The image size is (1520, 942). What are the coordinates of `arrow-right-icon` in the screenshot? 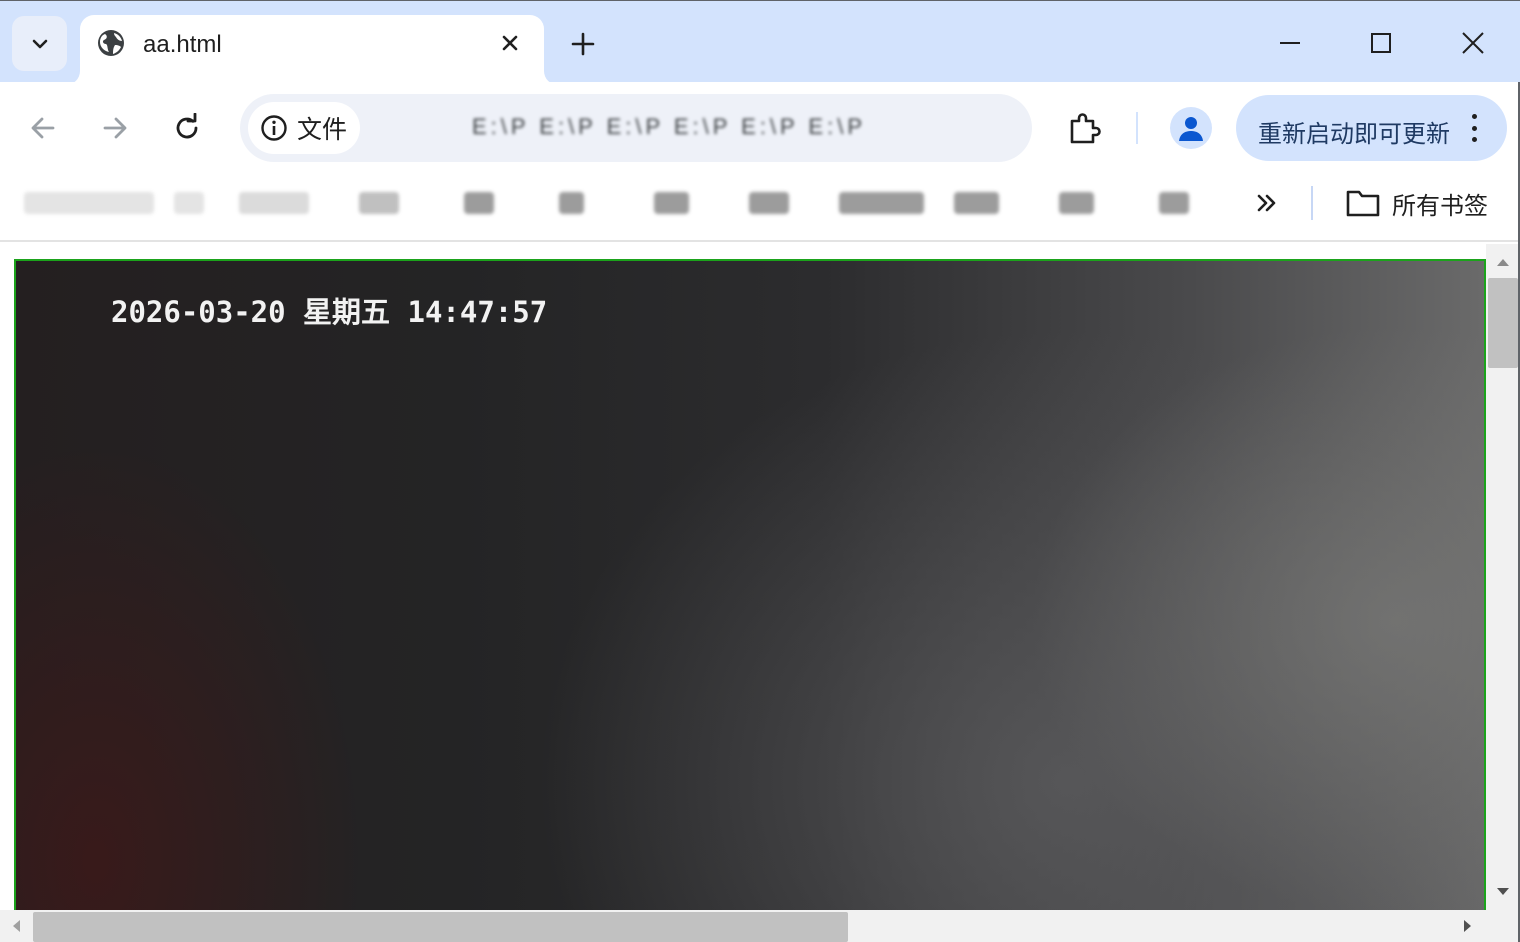 It's located at (115, 128).